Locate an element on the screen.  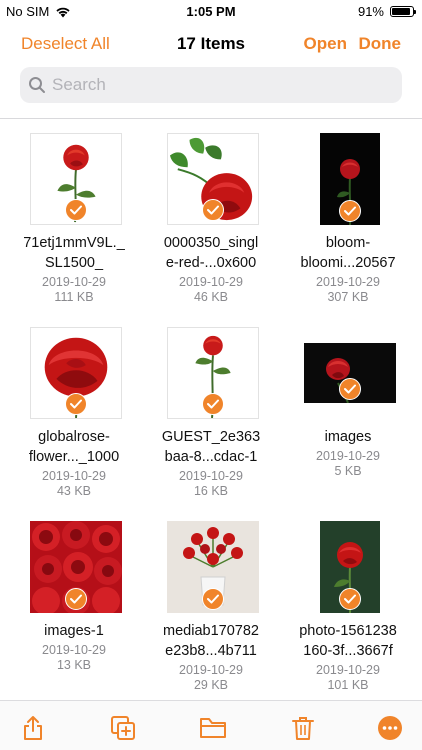
deselect-all-button: Deselect All is located at coordinates (65, 44).